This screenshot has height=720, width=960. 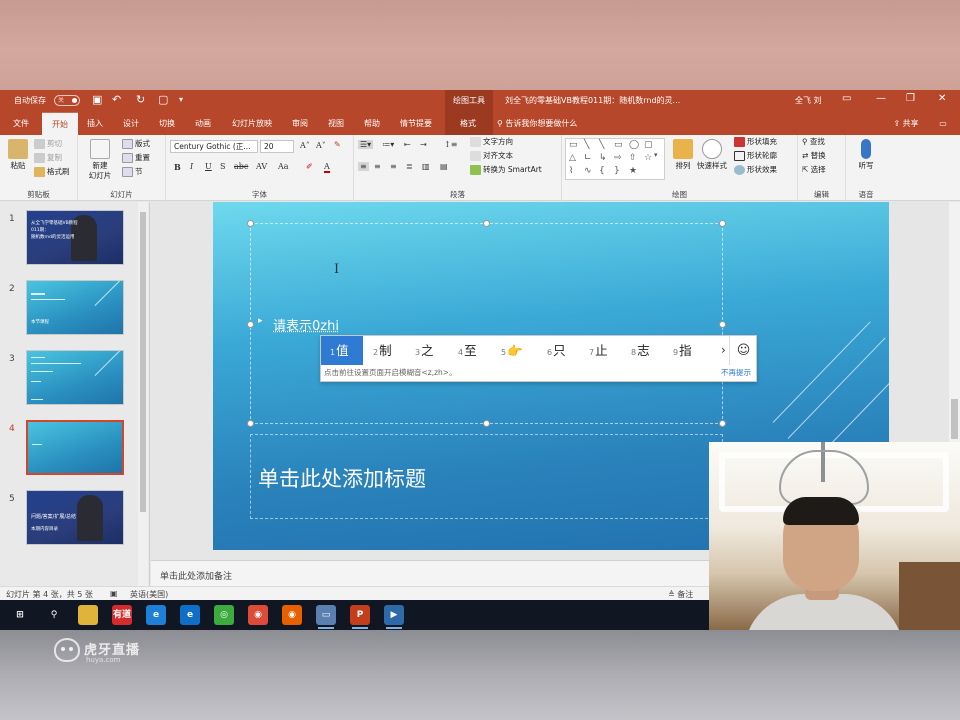 What do you see at coordinates (942, 98) in the screenshot?
I see `close-icon: ✕` at bounding box center [942, 98].